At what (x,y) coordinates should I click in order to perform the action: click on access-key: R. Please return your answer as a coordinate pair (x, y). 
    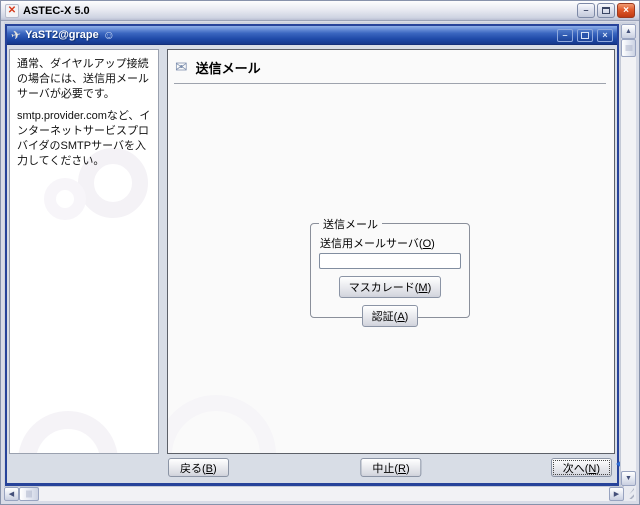
    Looking at the image, I should click on (402, 469).